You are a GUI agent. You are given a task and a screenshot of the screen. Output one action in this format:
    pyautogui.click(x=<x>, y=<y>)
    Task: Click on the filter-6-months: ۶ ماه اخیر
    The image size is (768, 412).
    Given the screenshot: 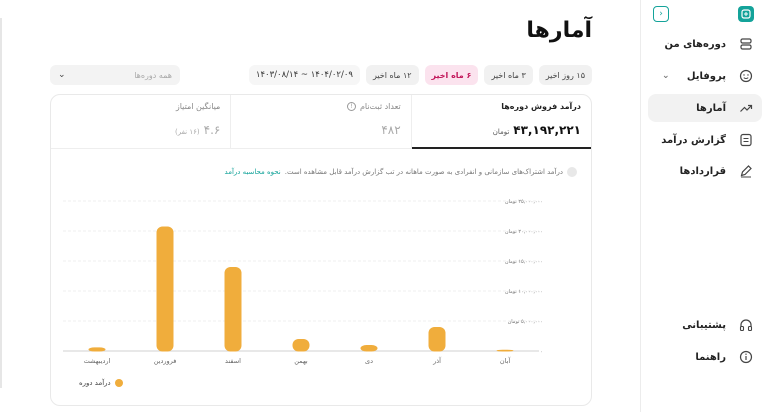 What is the action you would take?
    pyautogui.click(x=451, y=75)
    